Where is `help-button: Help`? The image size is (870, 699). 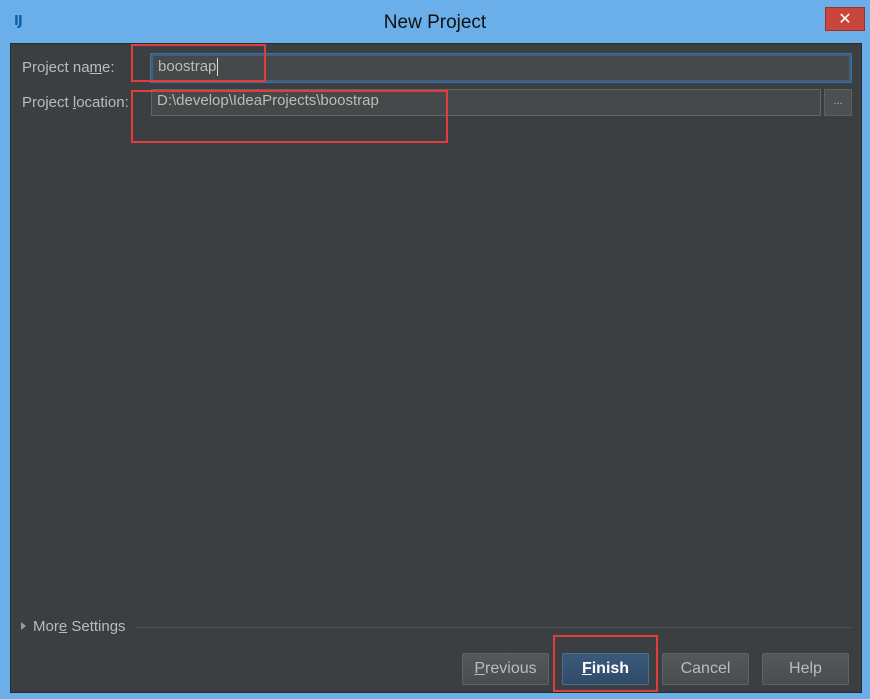
help-button: Help is located at coordinates (805, 669).